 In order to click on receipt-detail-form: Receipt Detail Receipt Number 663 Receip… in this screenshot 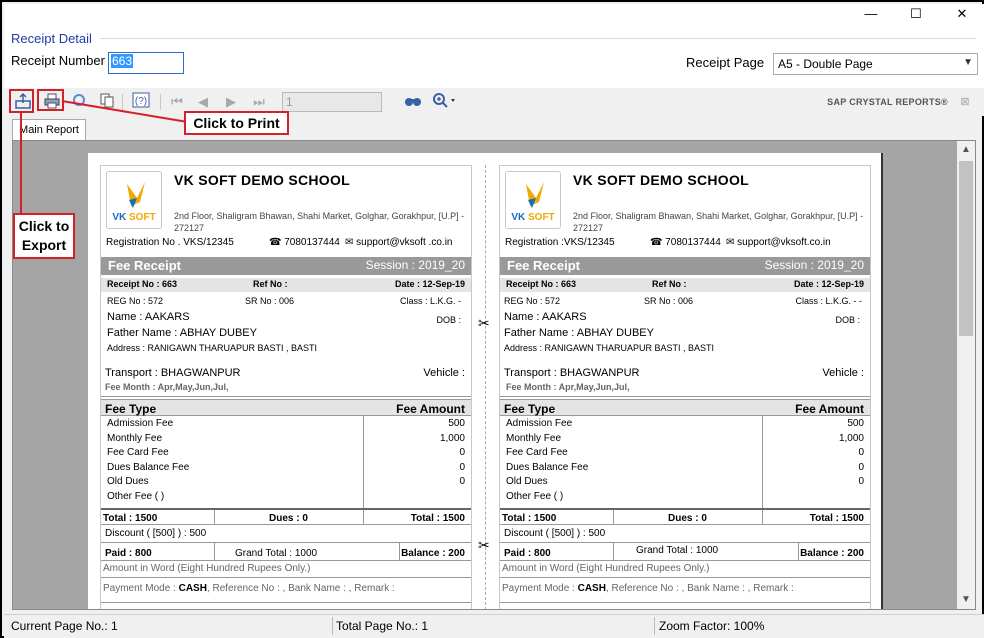, I will do `click(494, 57)`.